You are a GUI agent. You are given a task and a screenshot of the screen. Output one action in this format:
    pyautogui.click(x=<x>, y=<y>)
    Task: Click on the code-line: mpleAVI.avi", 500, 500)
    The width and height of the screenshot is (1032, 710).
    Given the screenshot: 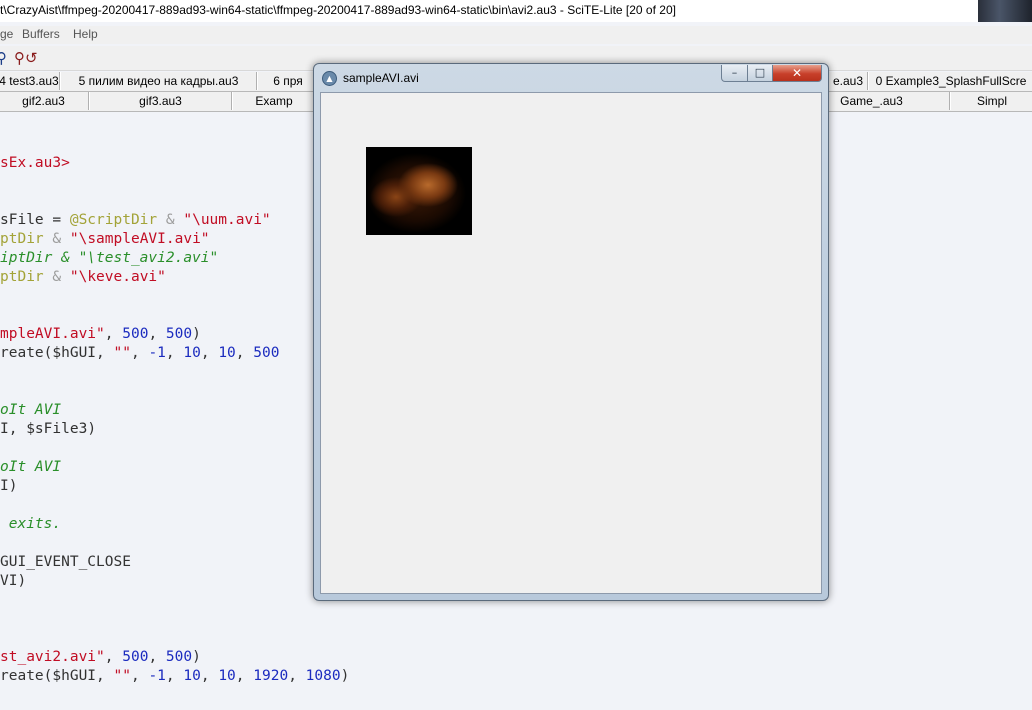 What is the action you would take?
    pyautogui.click(x=100, y=334)
    